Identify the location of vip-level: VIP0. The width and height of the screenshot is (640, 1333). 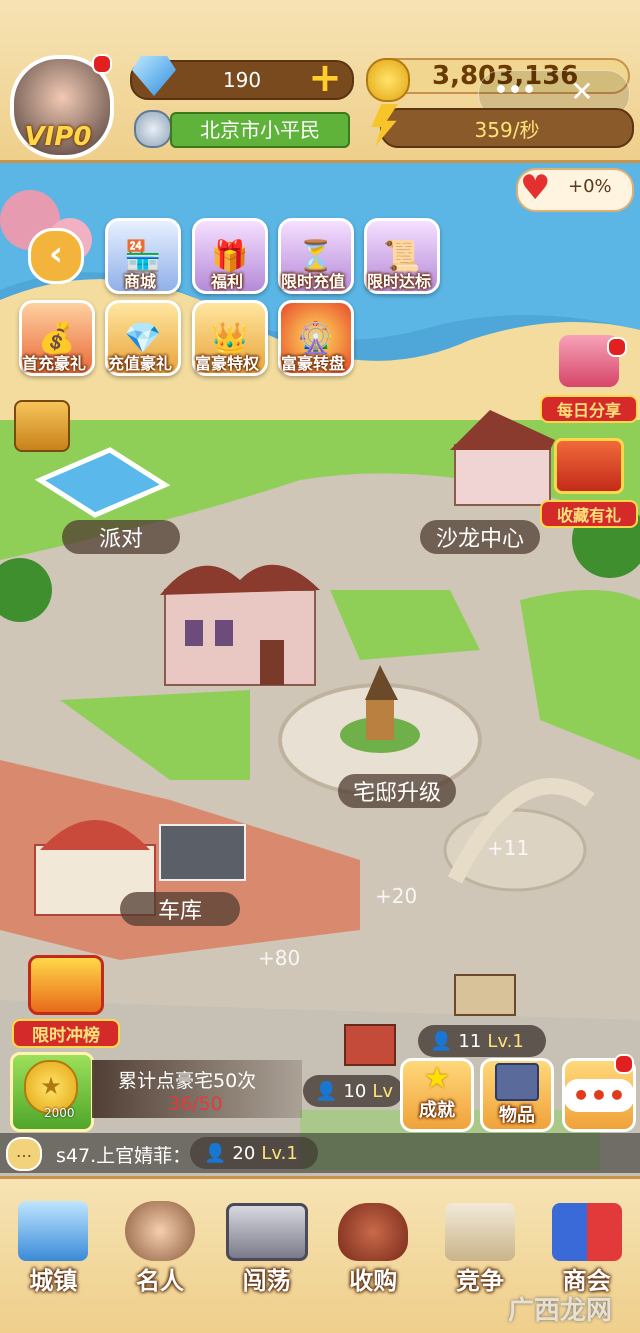
(58, 137).